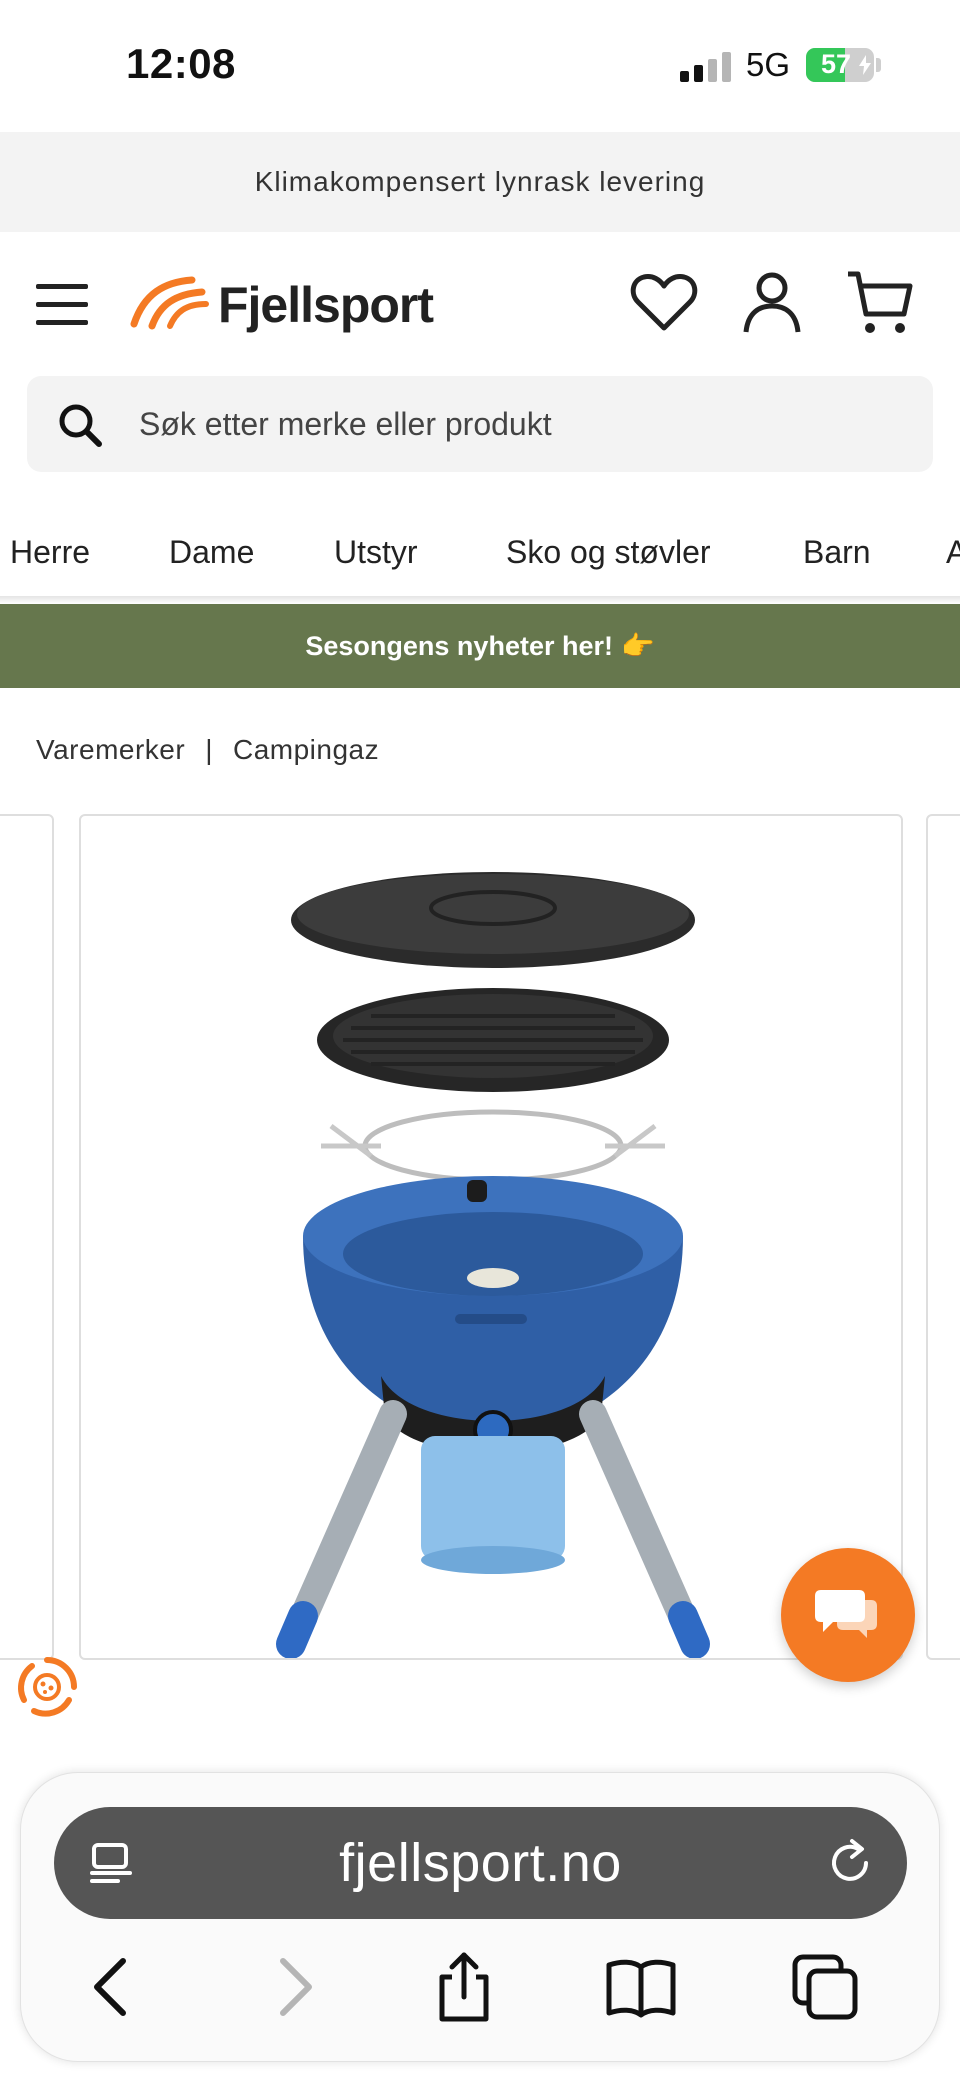 This screenshot has width=960, height=2081. I want to click on battery-cap, so click(878, 65).